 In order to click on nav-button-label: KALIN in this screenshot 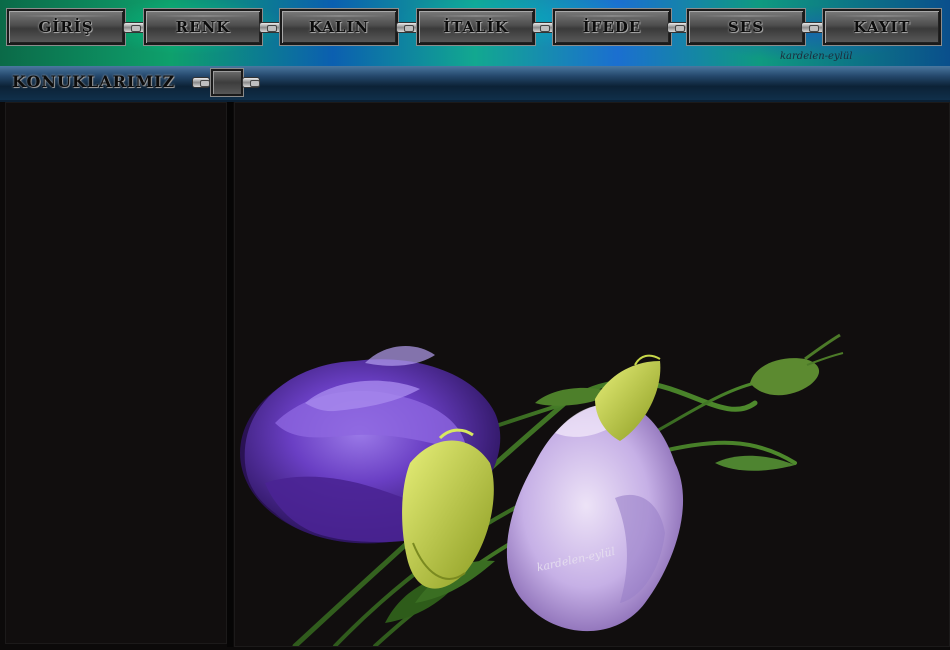, I will do `click(339, 27)`.